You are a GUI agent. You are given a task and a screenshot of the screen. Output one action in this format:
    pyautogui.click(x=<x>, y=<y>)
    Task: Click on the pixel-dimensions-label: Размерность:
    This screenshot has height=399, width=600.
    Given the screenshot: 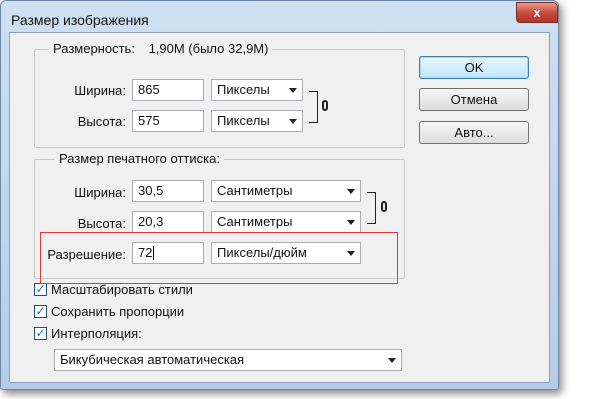 What is the action you would take?
    pyautogui.click(x=94, y=48)
    